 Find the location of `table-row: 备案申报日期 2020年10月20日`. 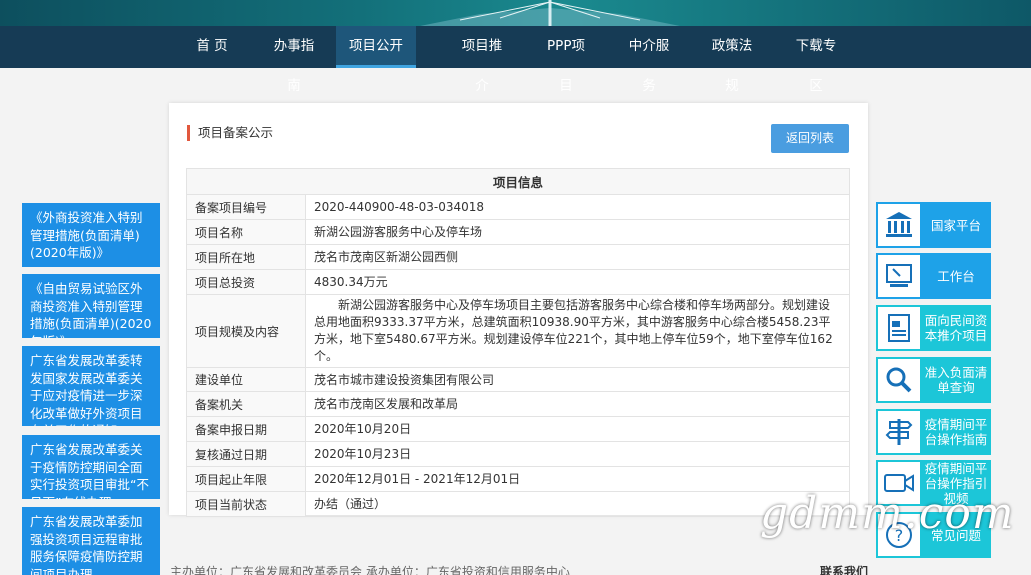

table-row: 备案申报日期 2020年10月20日 is located at coordinates (518, 429).